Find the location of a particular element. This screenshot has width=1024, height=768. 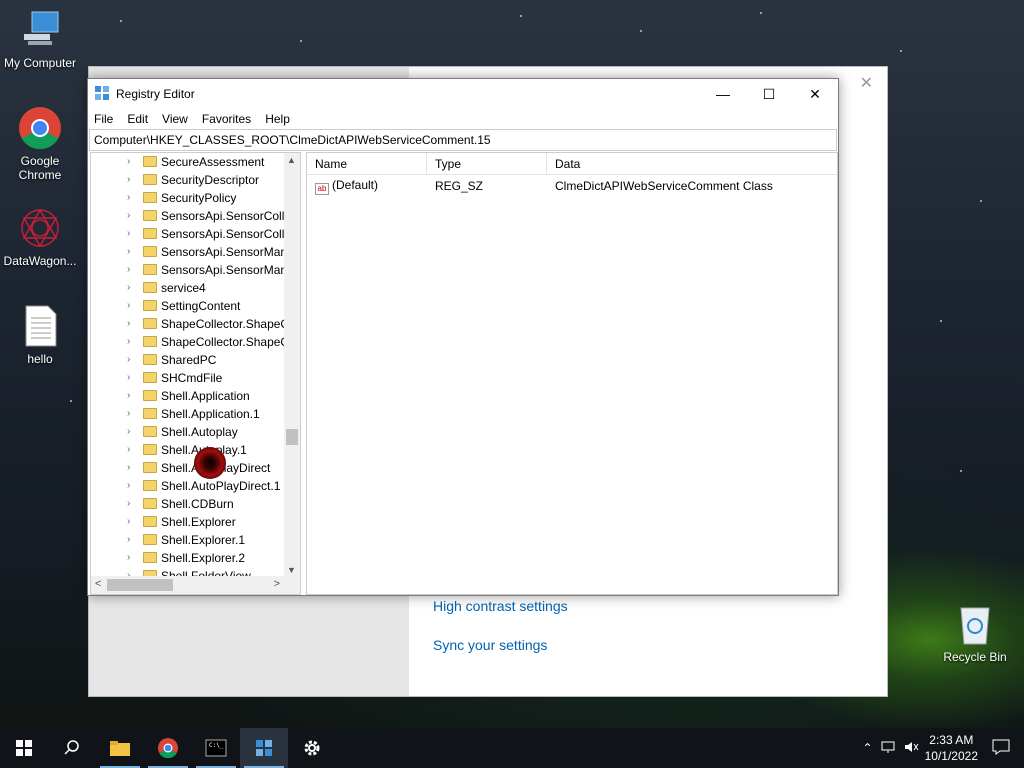

tree-item: › Shell.CDBurn is located at coordinates (189, 504).